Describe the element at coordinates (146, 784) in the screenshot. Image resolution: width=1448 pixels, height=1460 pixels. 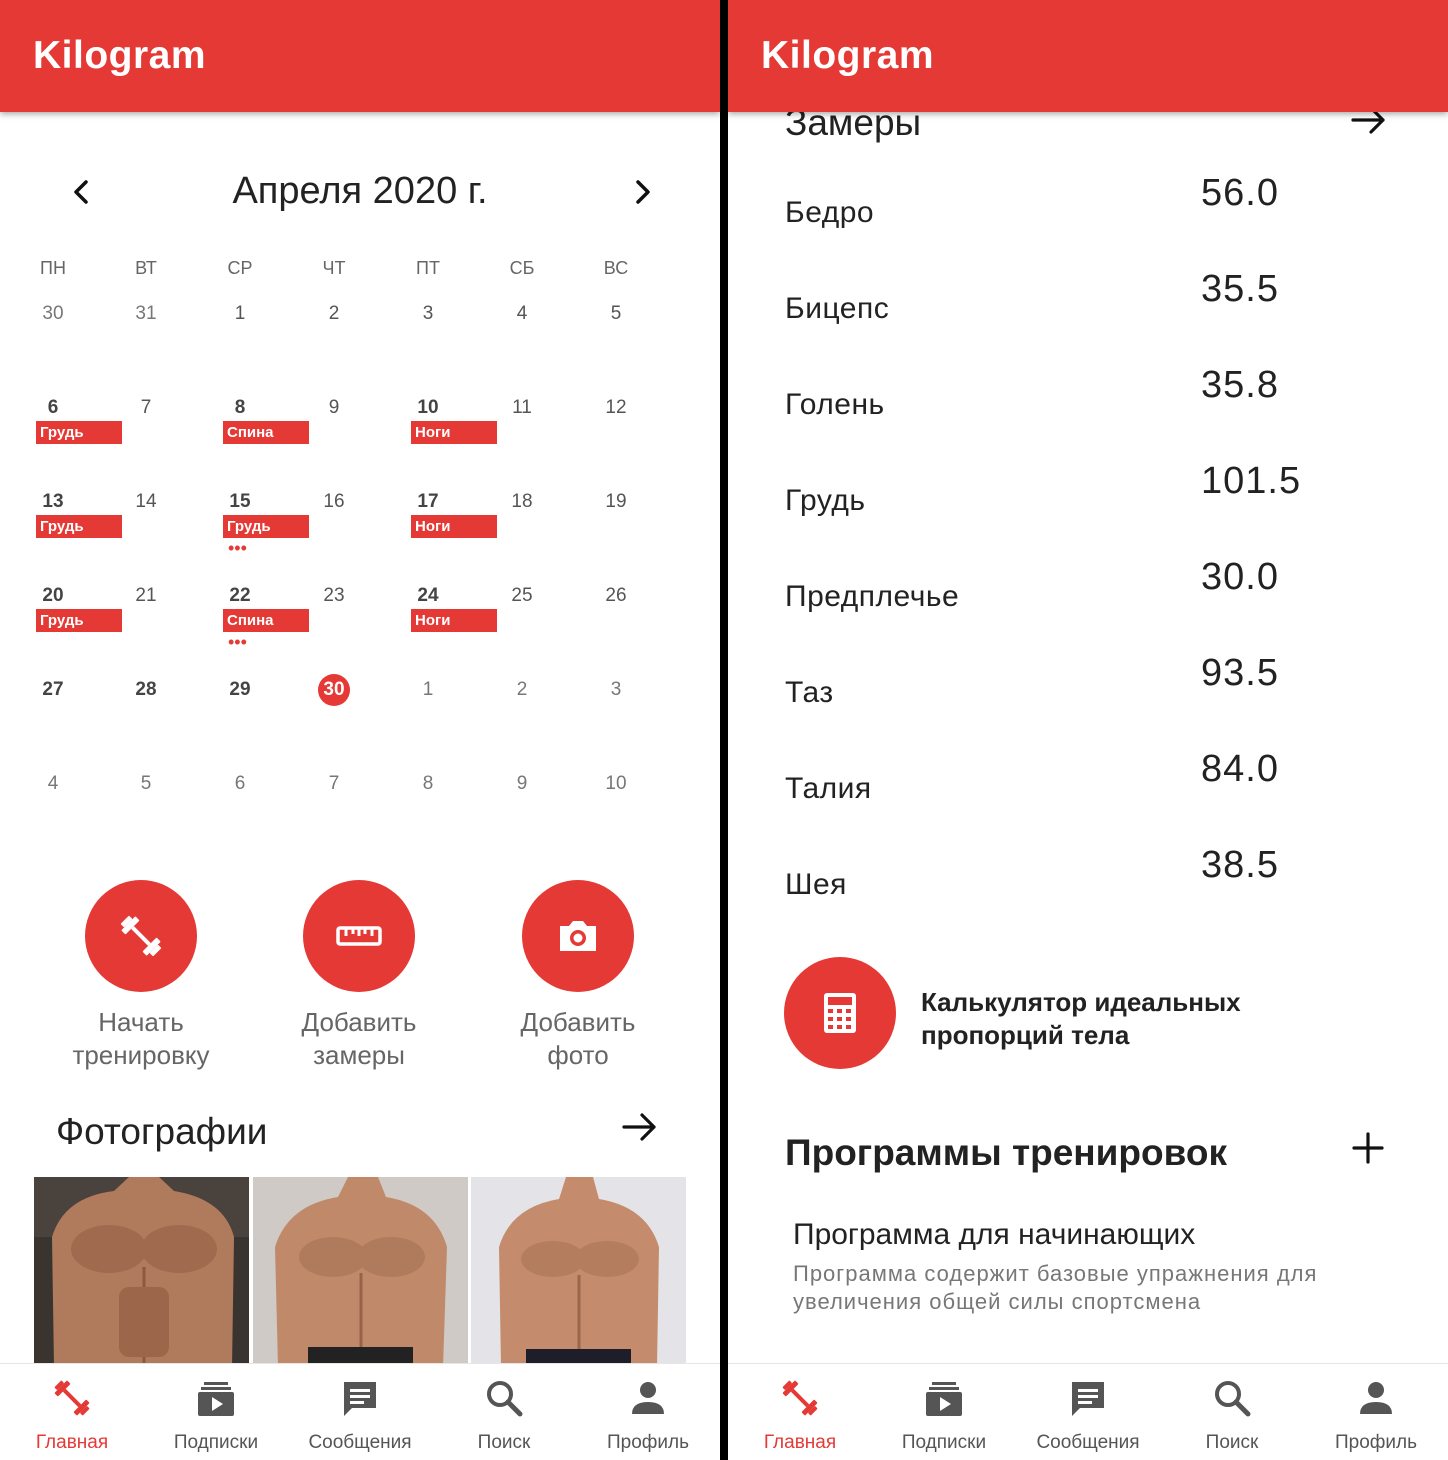
I see `calendar-day-other-month: 5` at that location.